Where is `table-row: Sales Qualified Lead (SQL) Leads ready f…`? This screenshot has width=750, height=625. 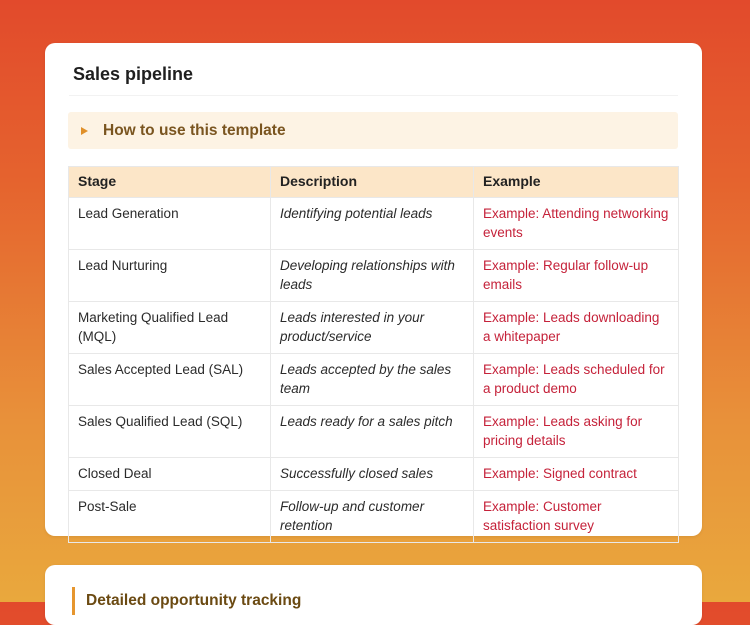 table-row: Sales Qualified Lead (SQL) Leads ready f… is located at coordinates (373, 431).